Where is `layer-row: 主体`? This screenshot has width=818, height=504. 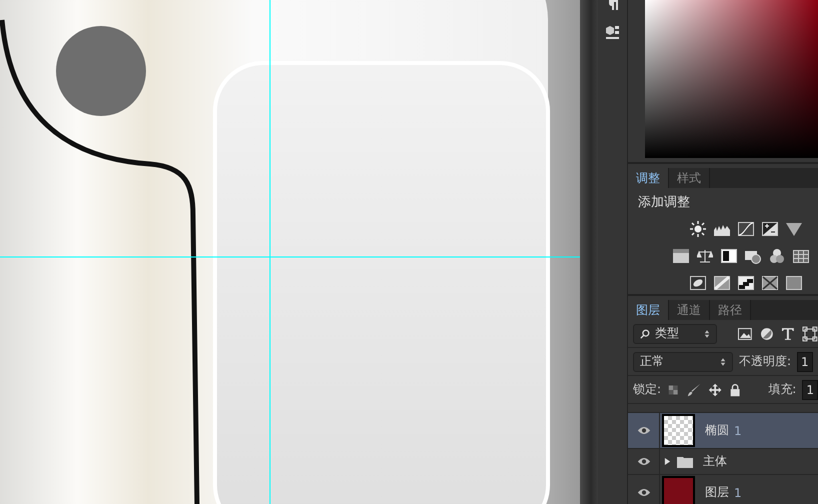 layer-row: 主体 is located at coordinates (723, 461).